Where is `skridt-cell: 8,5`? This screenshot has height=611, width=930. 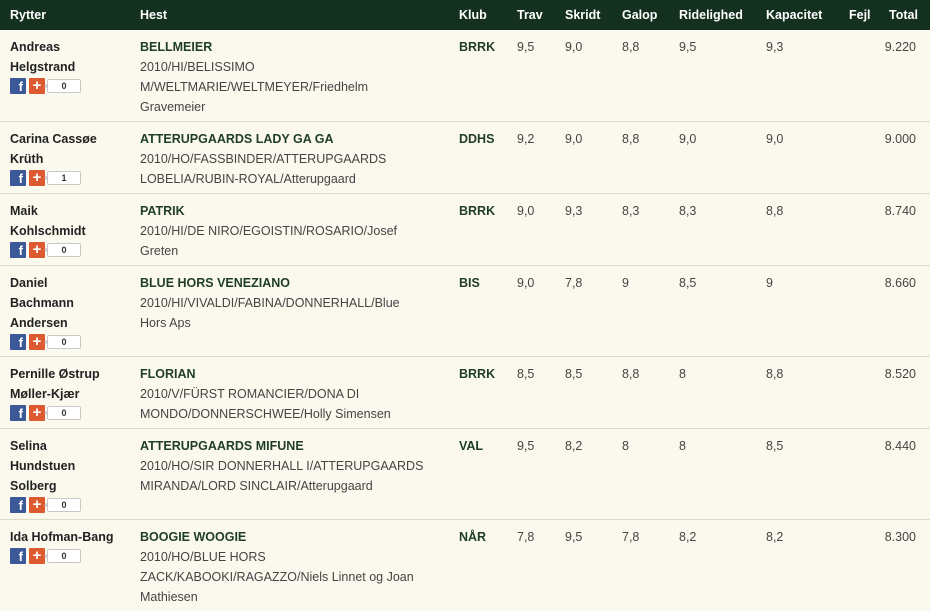 skridt-cell: 8,5 is located at coordinates (583, 393).